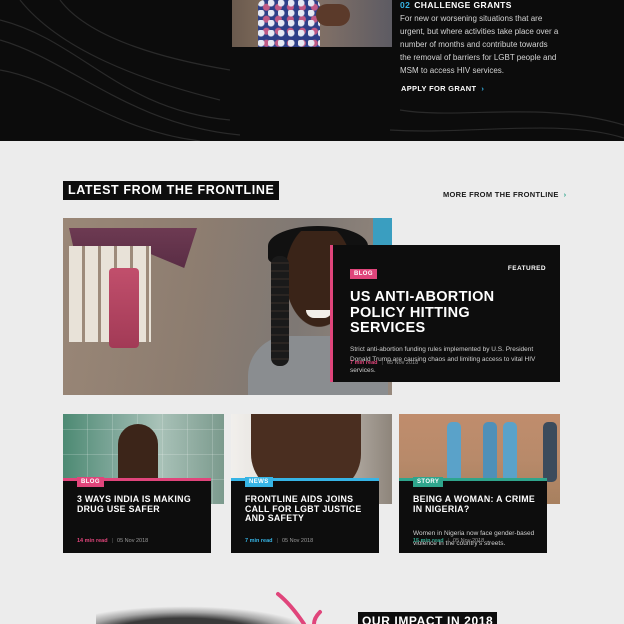 The image size is (624, 624). Describe the element at coordinates (475, 504) in the screenshot. I see `article-title: BEING A WOMAN: A CRIME IN NIGERIA?` at that location.